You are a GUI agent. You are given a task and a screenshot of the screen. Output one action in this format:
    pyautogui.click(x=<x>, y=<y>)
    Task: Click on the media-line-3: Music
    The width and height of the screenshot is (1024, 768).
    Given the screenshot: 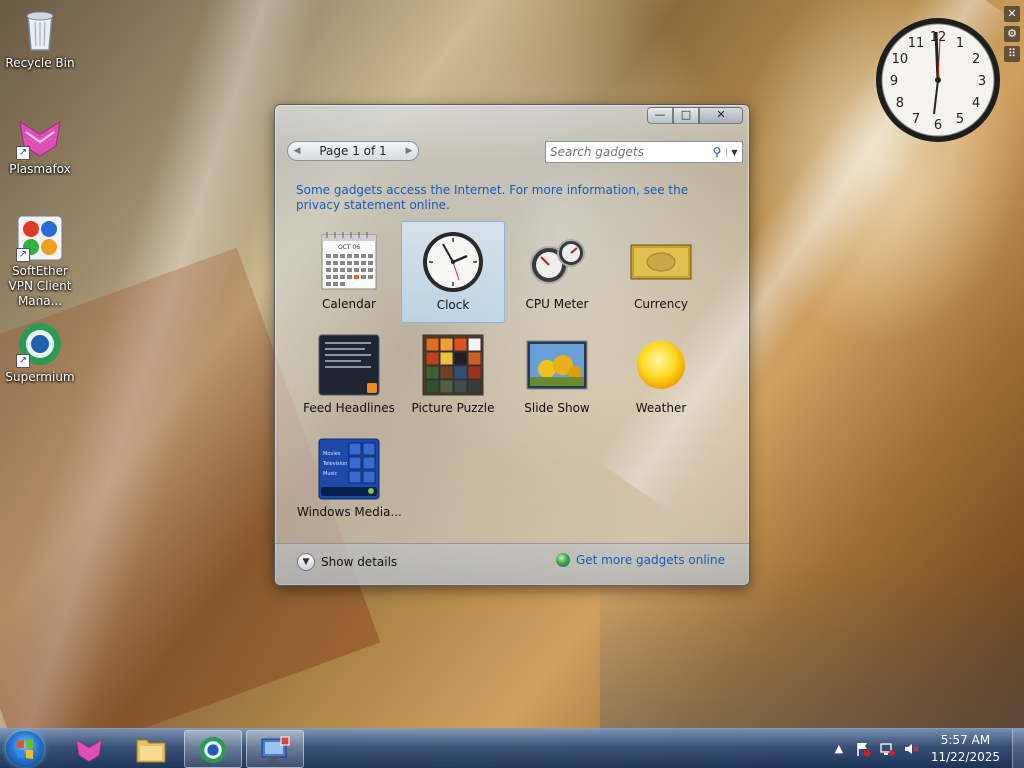 What is the action you would take?
    pyautogui.click(x=330, y=474)
    